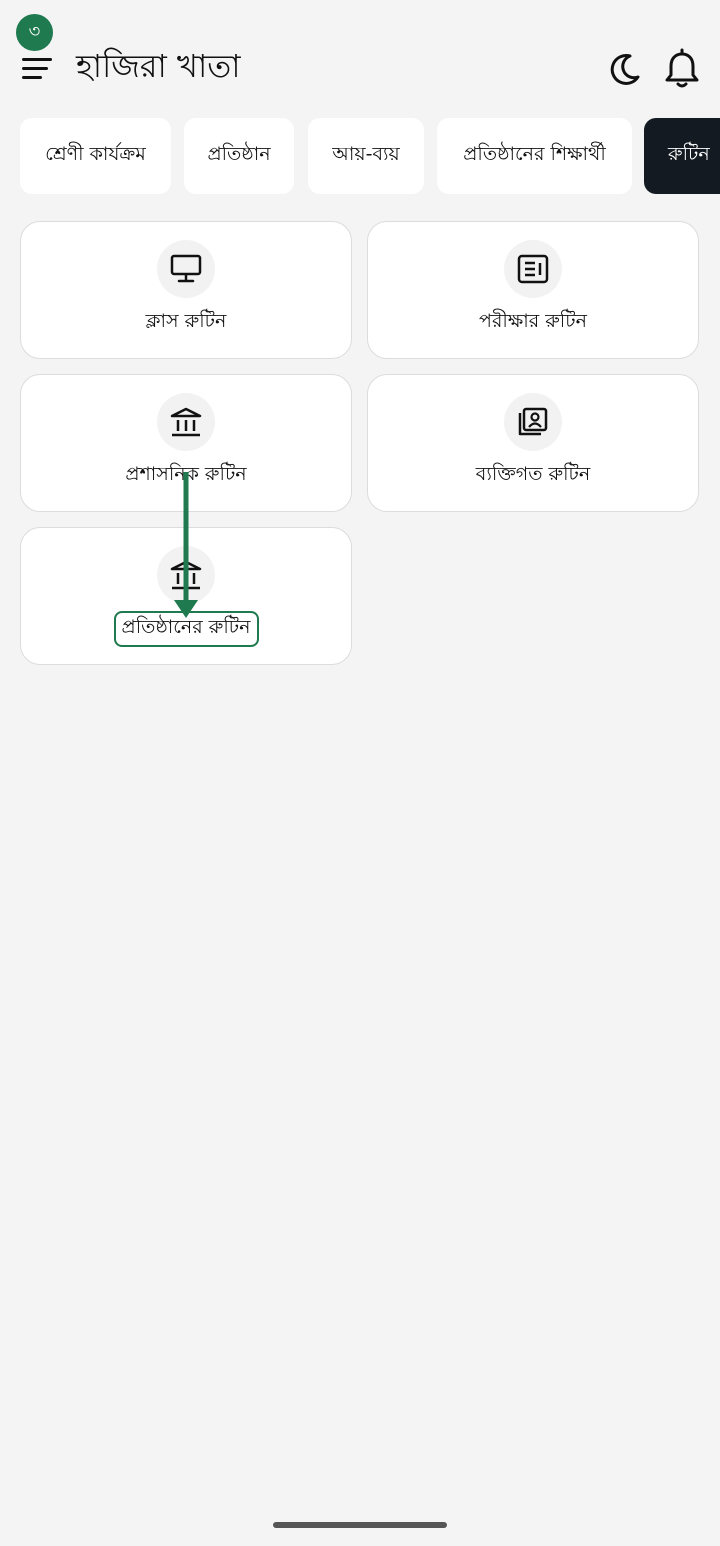 This screenshot has height=1546, width=720. I want to click on card-label: পরীক্ষার রুটিন, so click(533, 321).